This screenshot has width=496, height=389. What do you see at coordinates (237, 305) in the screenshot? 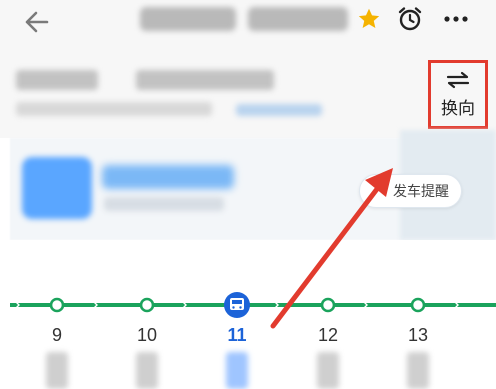
I see `current-stop-bus-icon` at bounding box center [237, 305].